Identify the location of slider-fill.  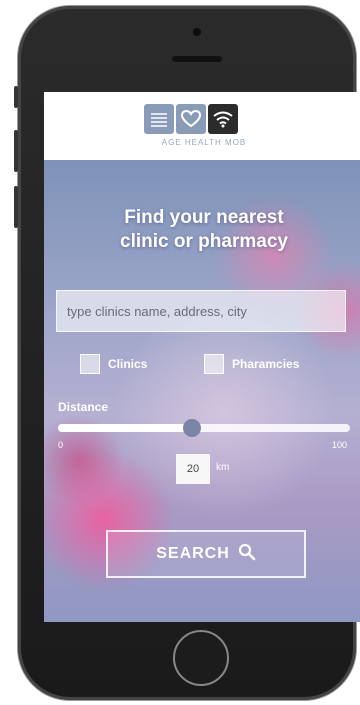
(125, 428).